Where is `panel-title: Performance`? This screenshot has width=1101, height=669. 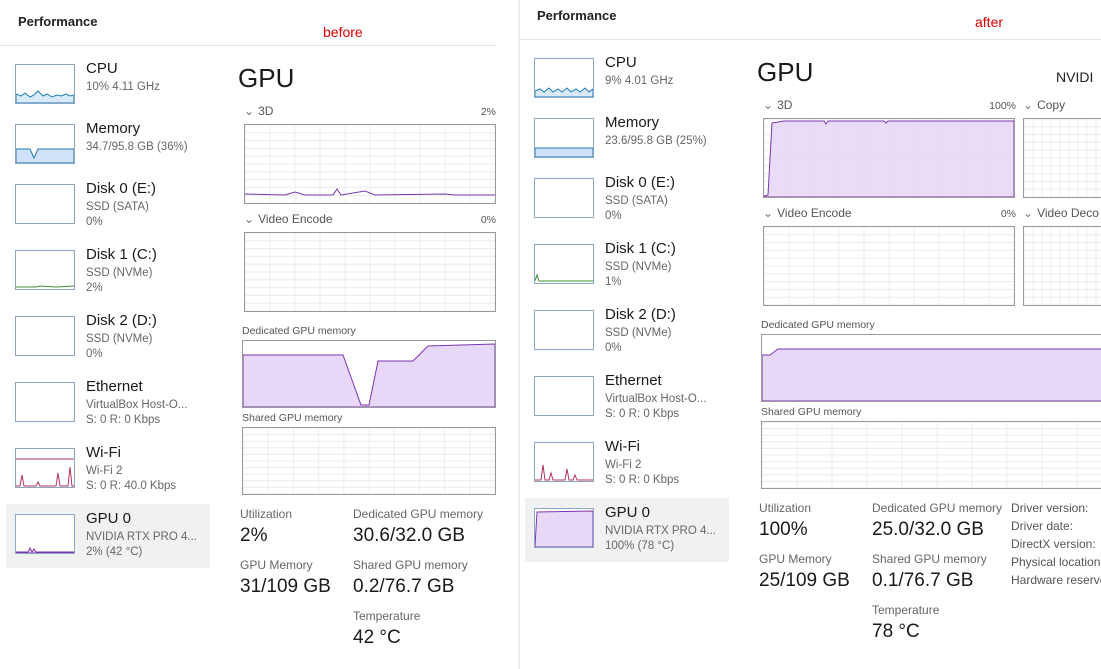
panel-title: Performance is located at coordinates (577, 15).